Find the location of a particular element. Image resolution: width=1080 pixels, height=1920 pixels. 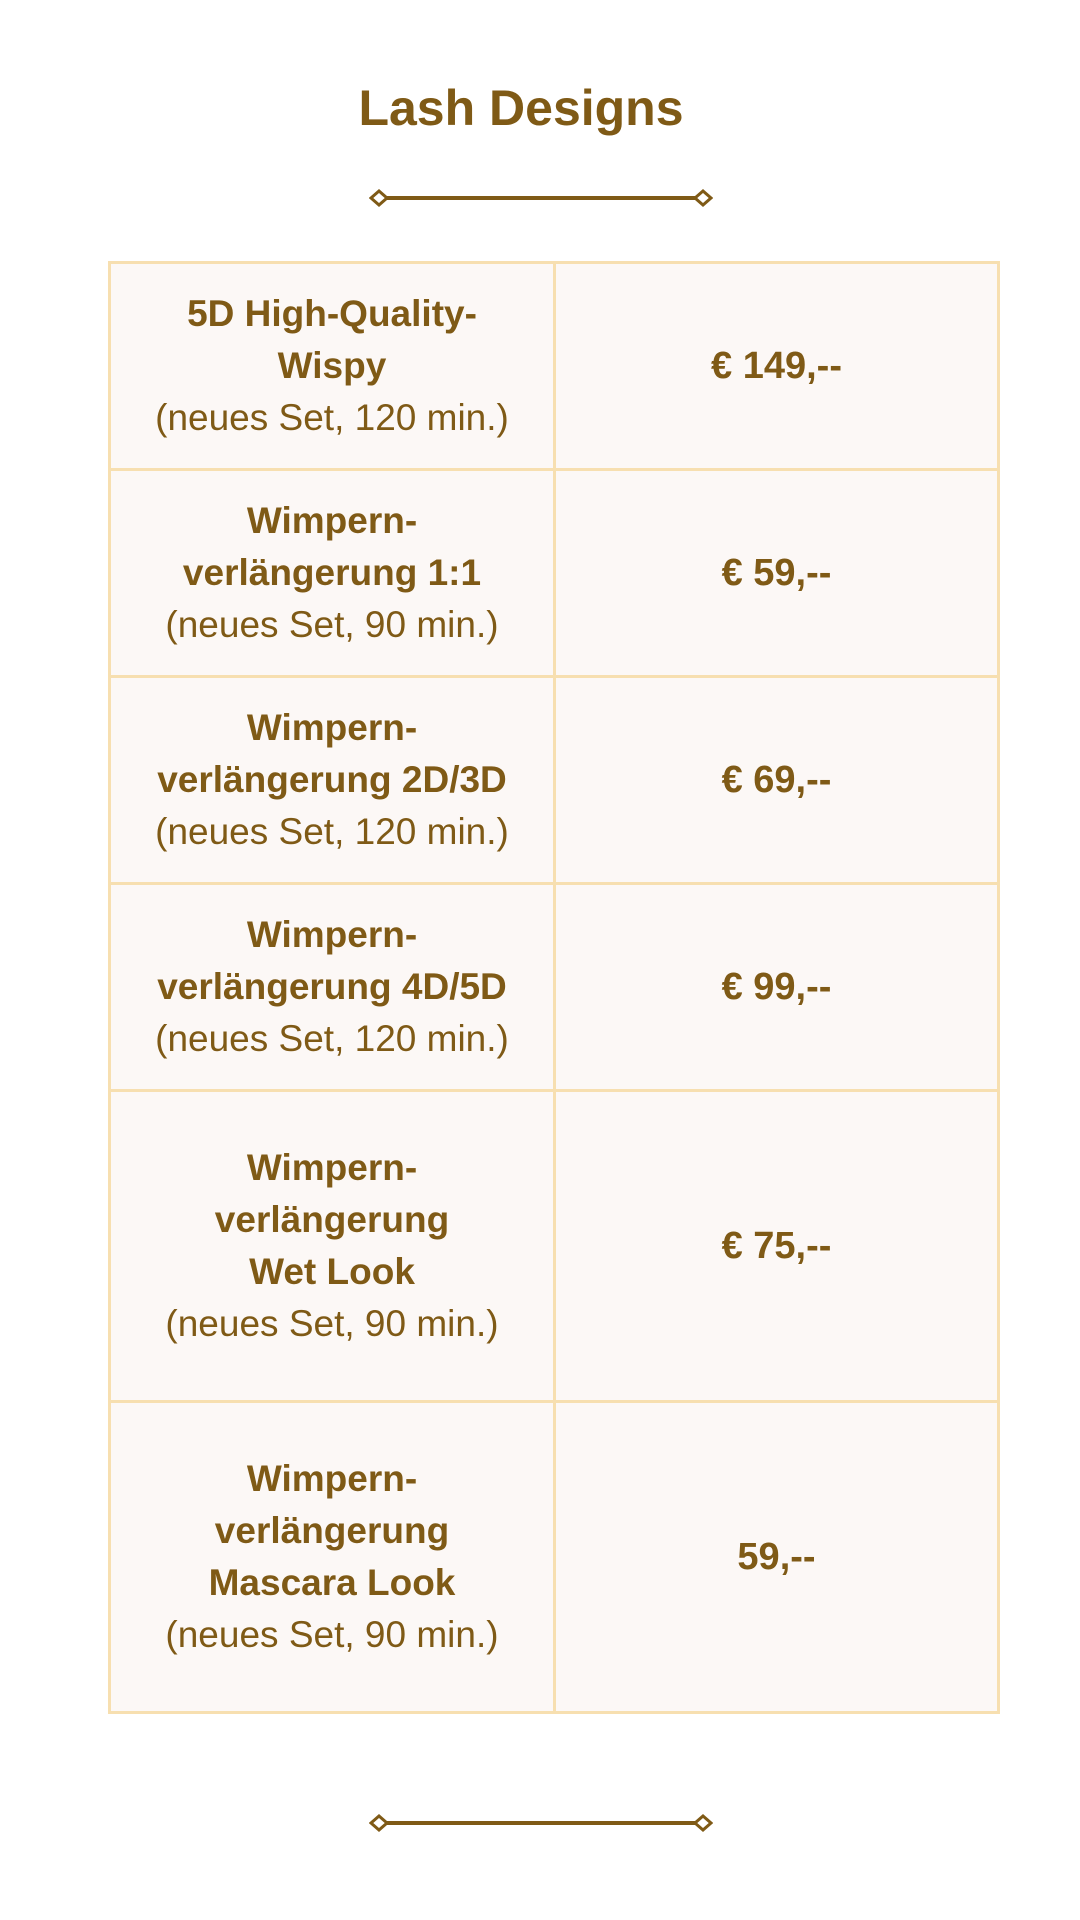

service-name: Wimpern- verlängerung Mascara Look is located at coordinates (332, 1530).